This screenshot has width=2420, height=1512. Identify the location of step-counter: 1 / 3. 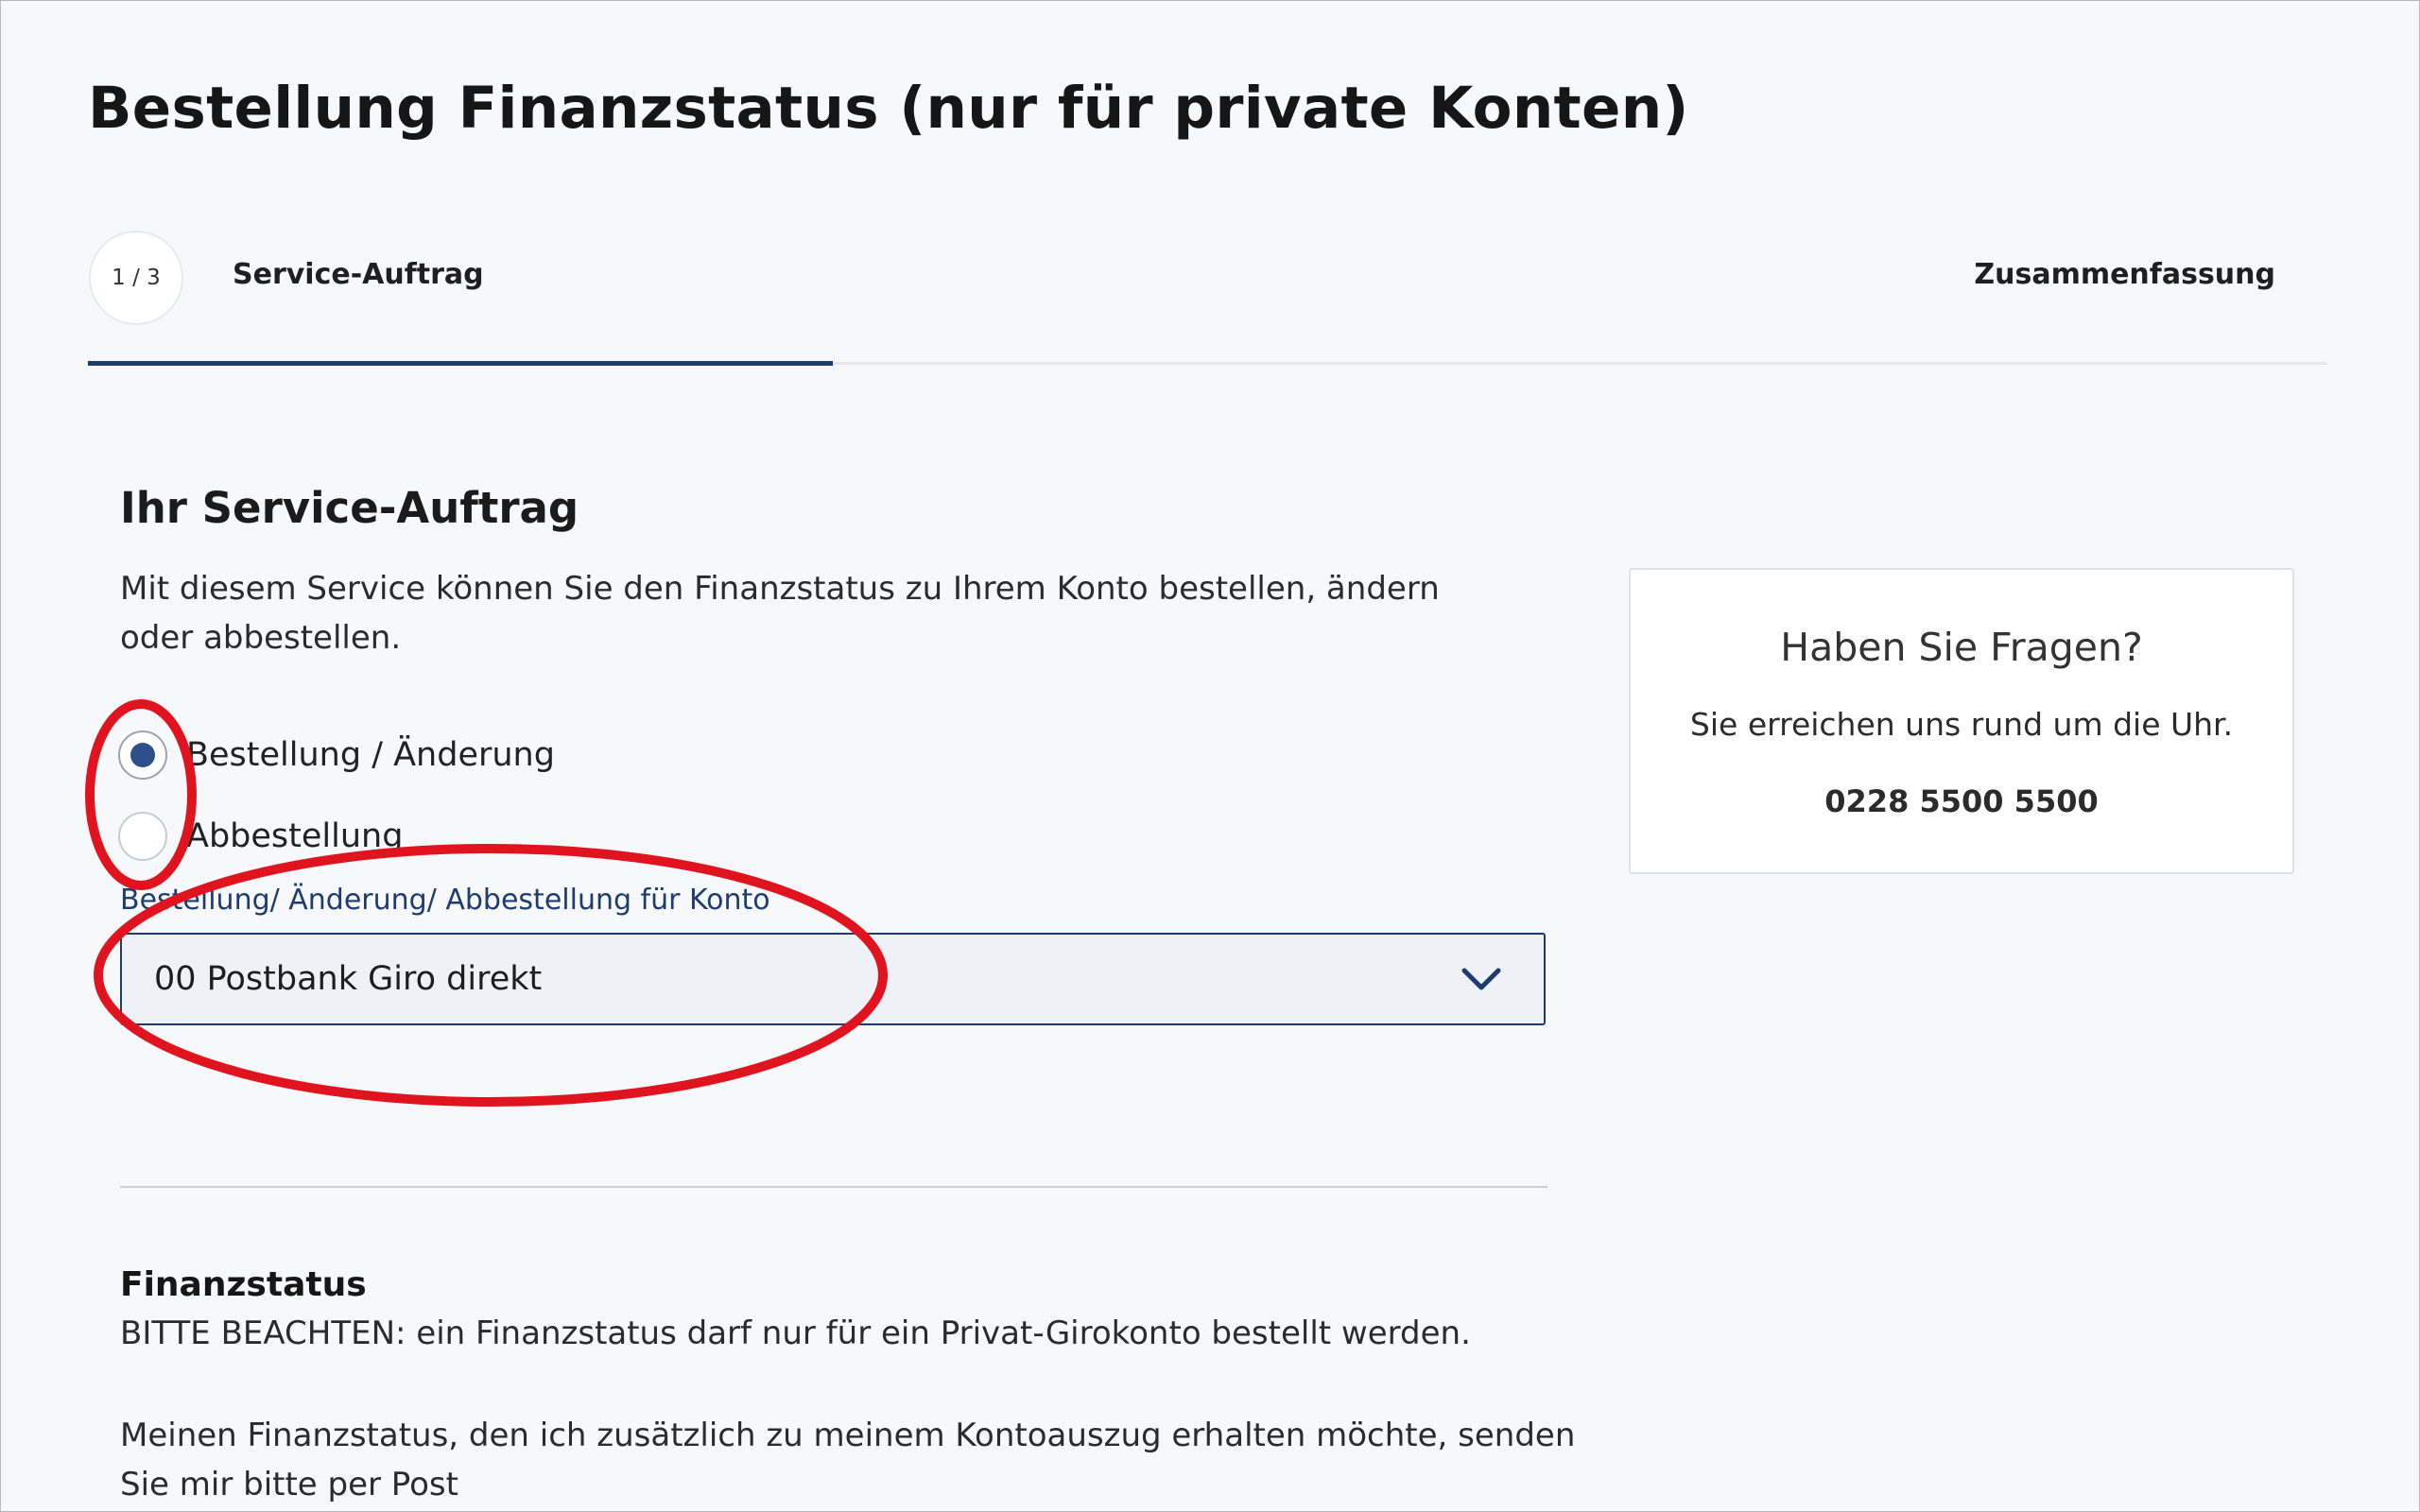
(136, 278).